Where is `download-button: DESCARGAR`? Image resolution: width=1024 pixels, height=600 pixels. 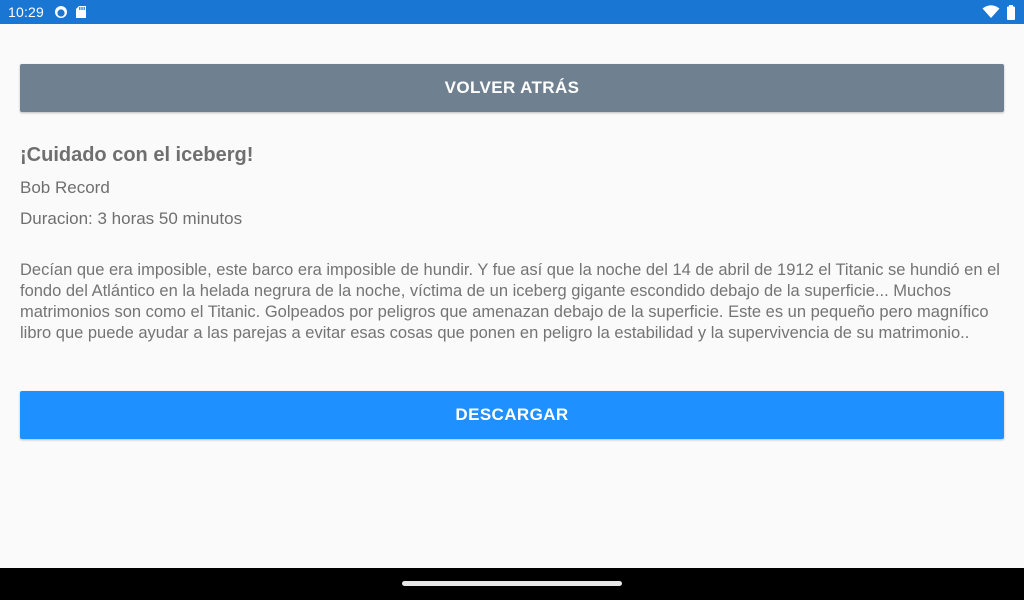 download-button: DESCARGAR is located at coordinates (512, 415).